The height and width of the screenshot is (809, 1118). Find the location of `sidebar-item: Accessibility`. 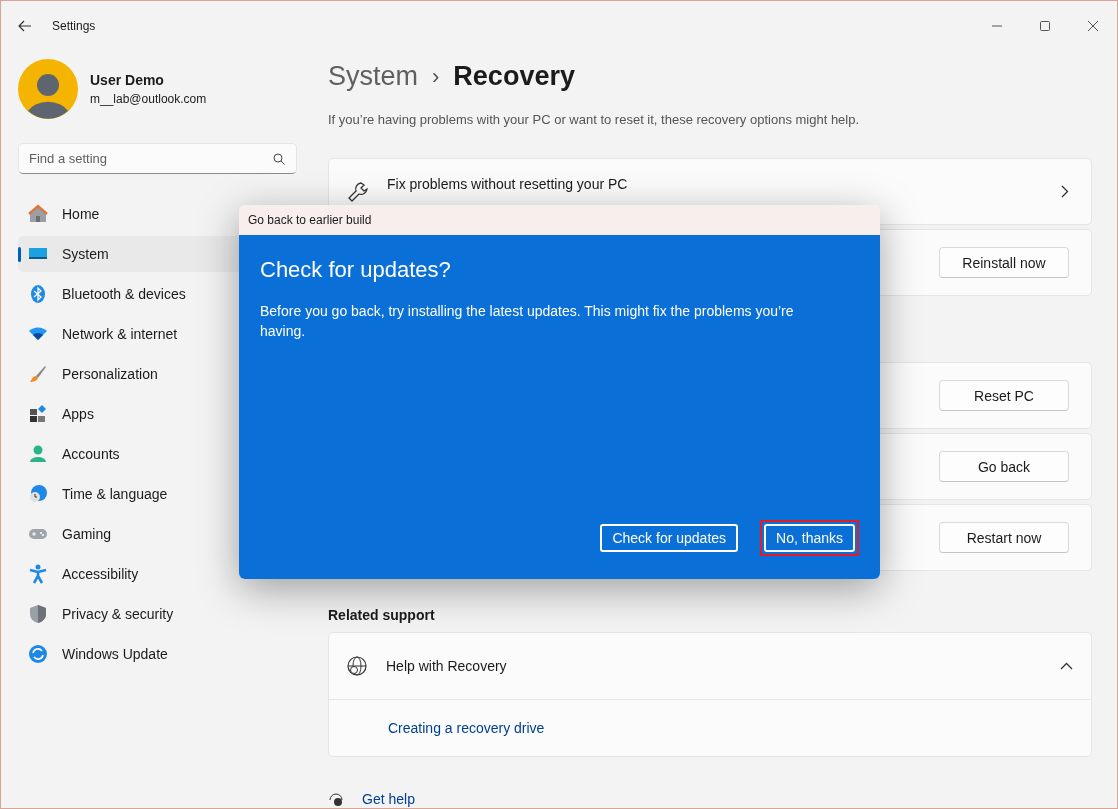

sidebar-item: Accessibility is located at coordinates (157, 574).